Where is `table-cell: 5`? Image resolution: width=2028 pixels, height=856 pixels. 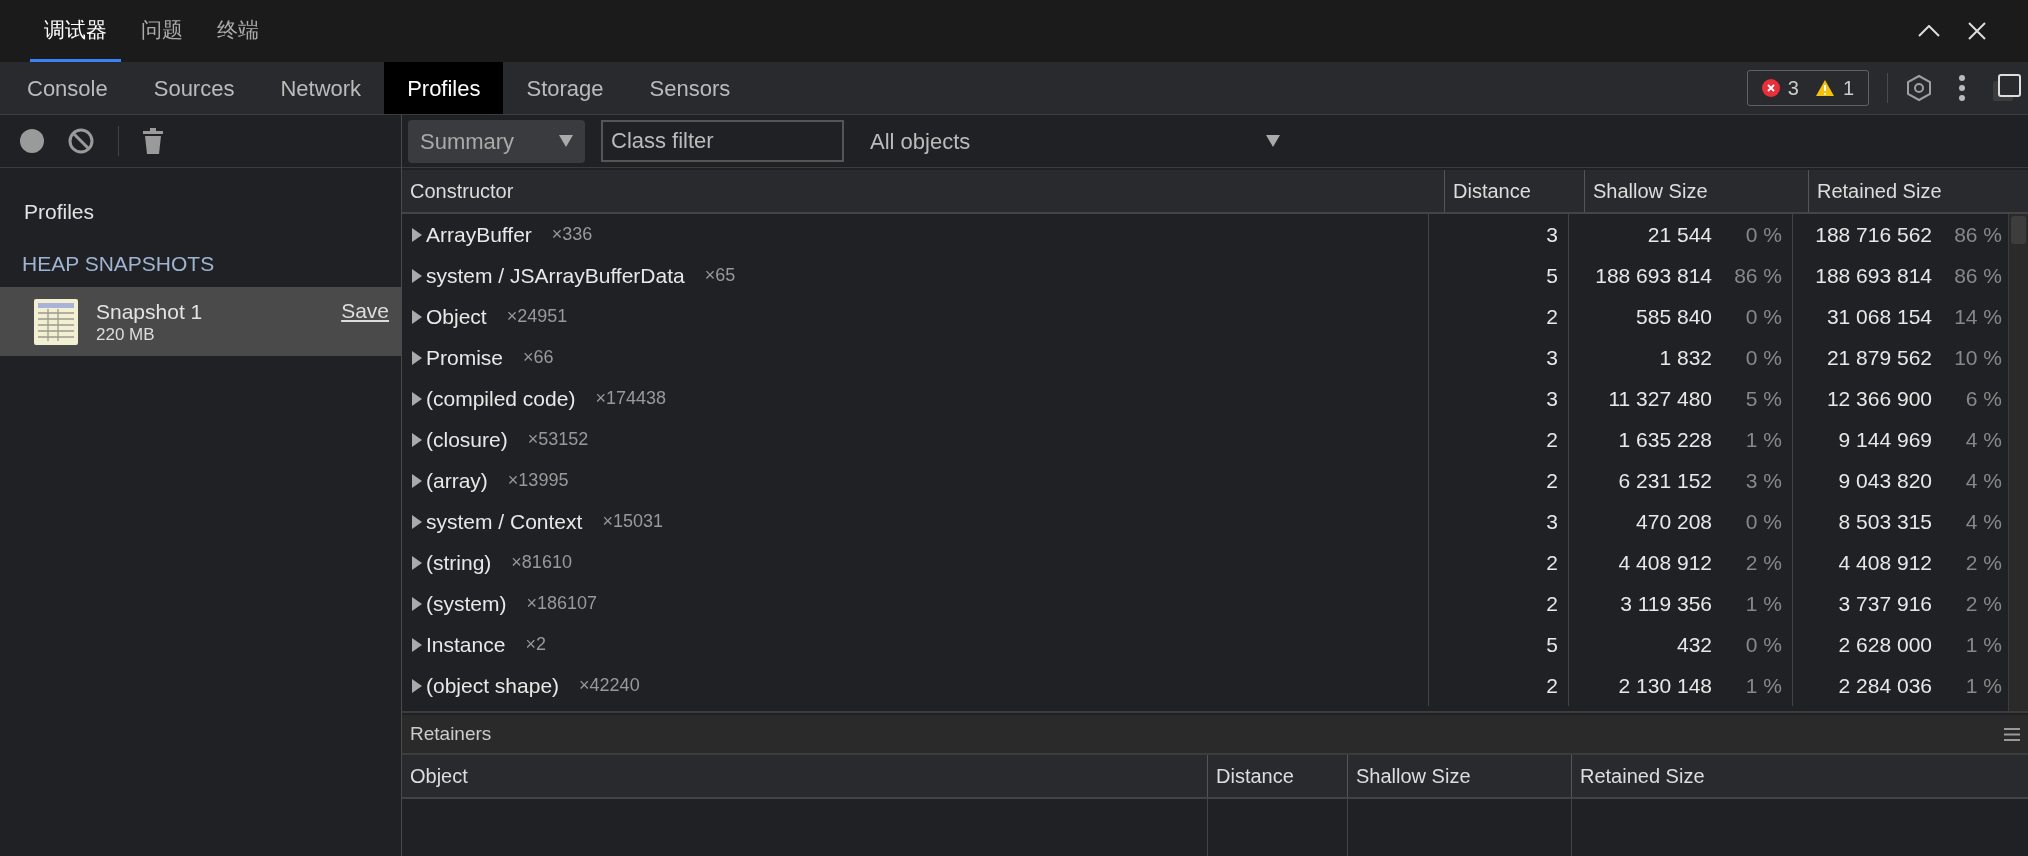
table-cell: 5 is located at coordinates (1499, 275).